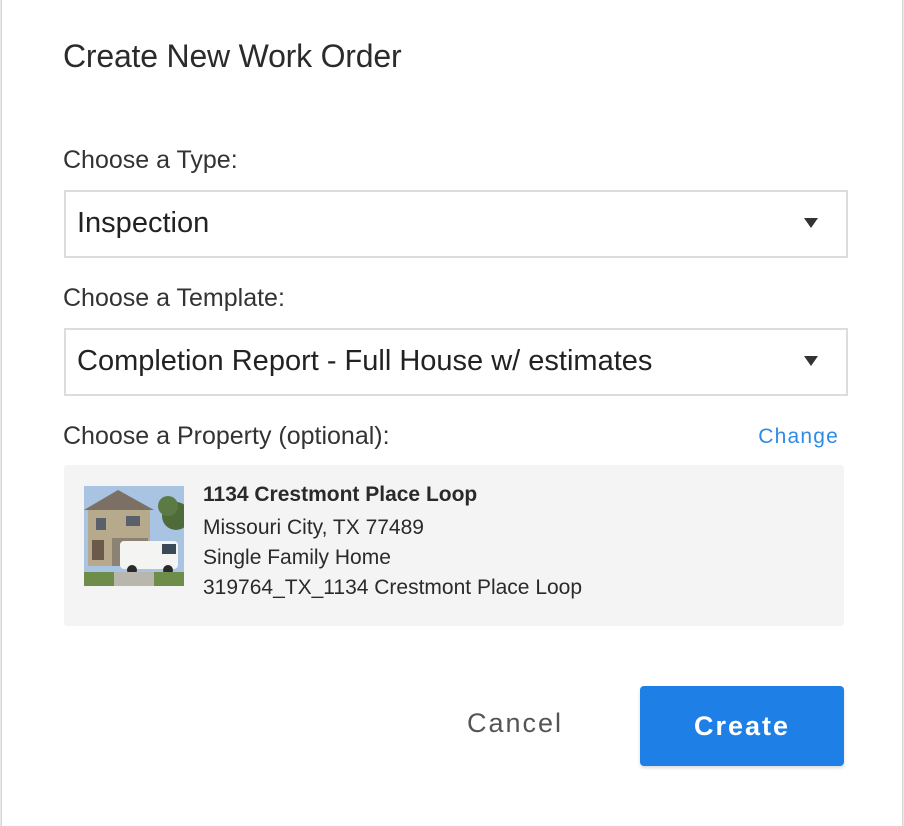 This screenshot has height=826, width=904. What do you see at coordinates (742, 726) in the screenshot?
I see `create-button: Create` at bounding box center [742, 726].